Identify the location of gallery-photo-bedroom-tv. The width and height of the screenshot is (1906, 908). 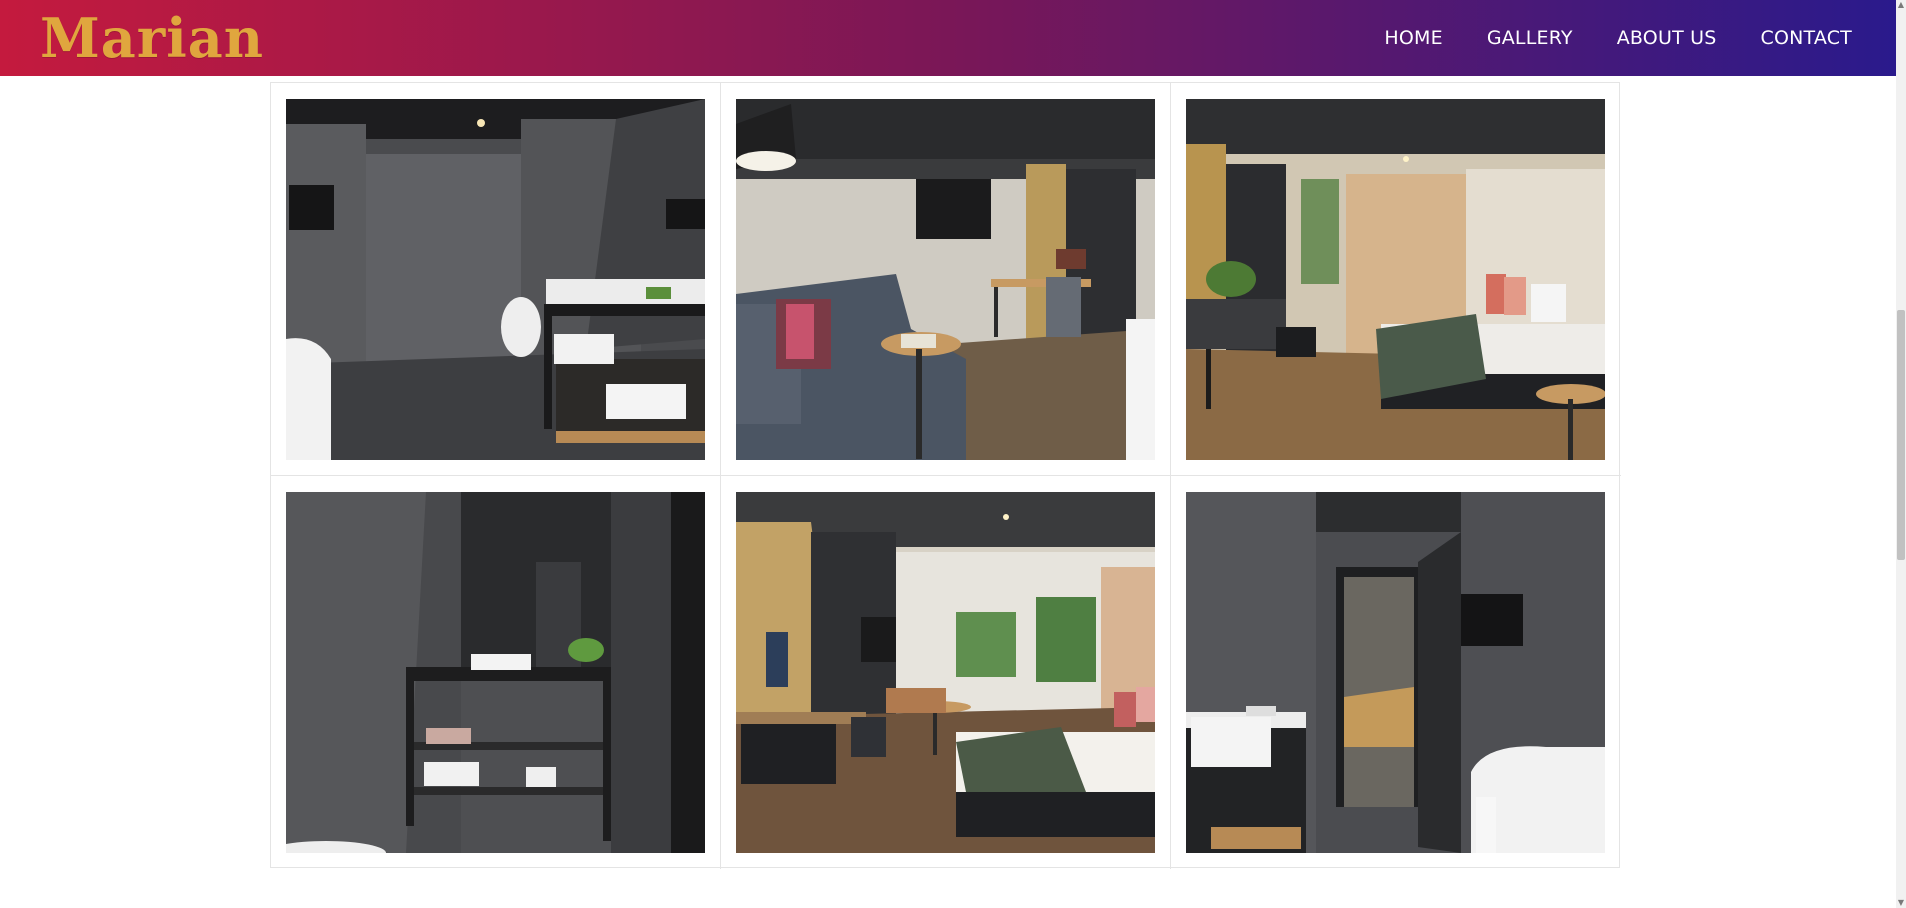
(945, 672).